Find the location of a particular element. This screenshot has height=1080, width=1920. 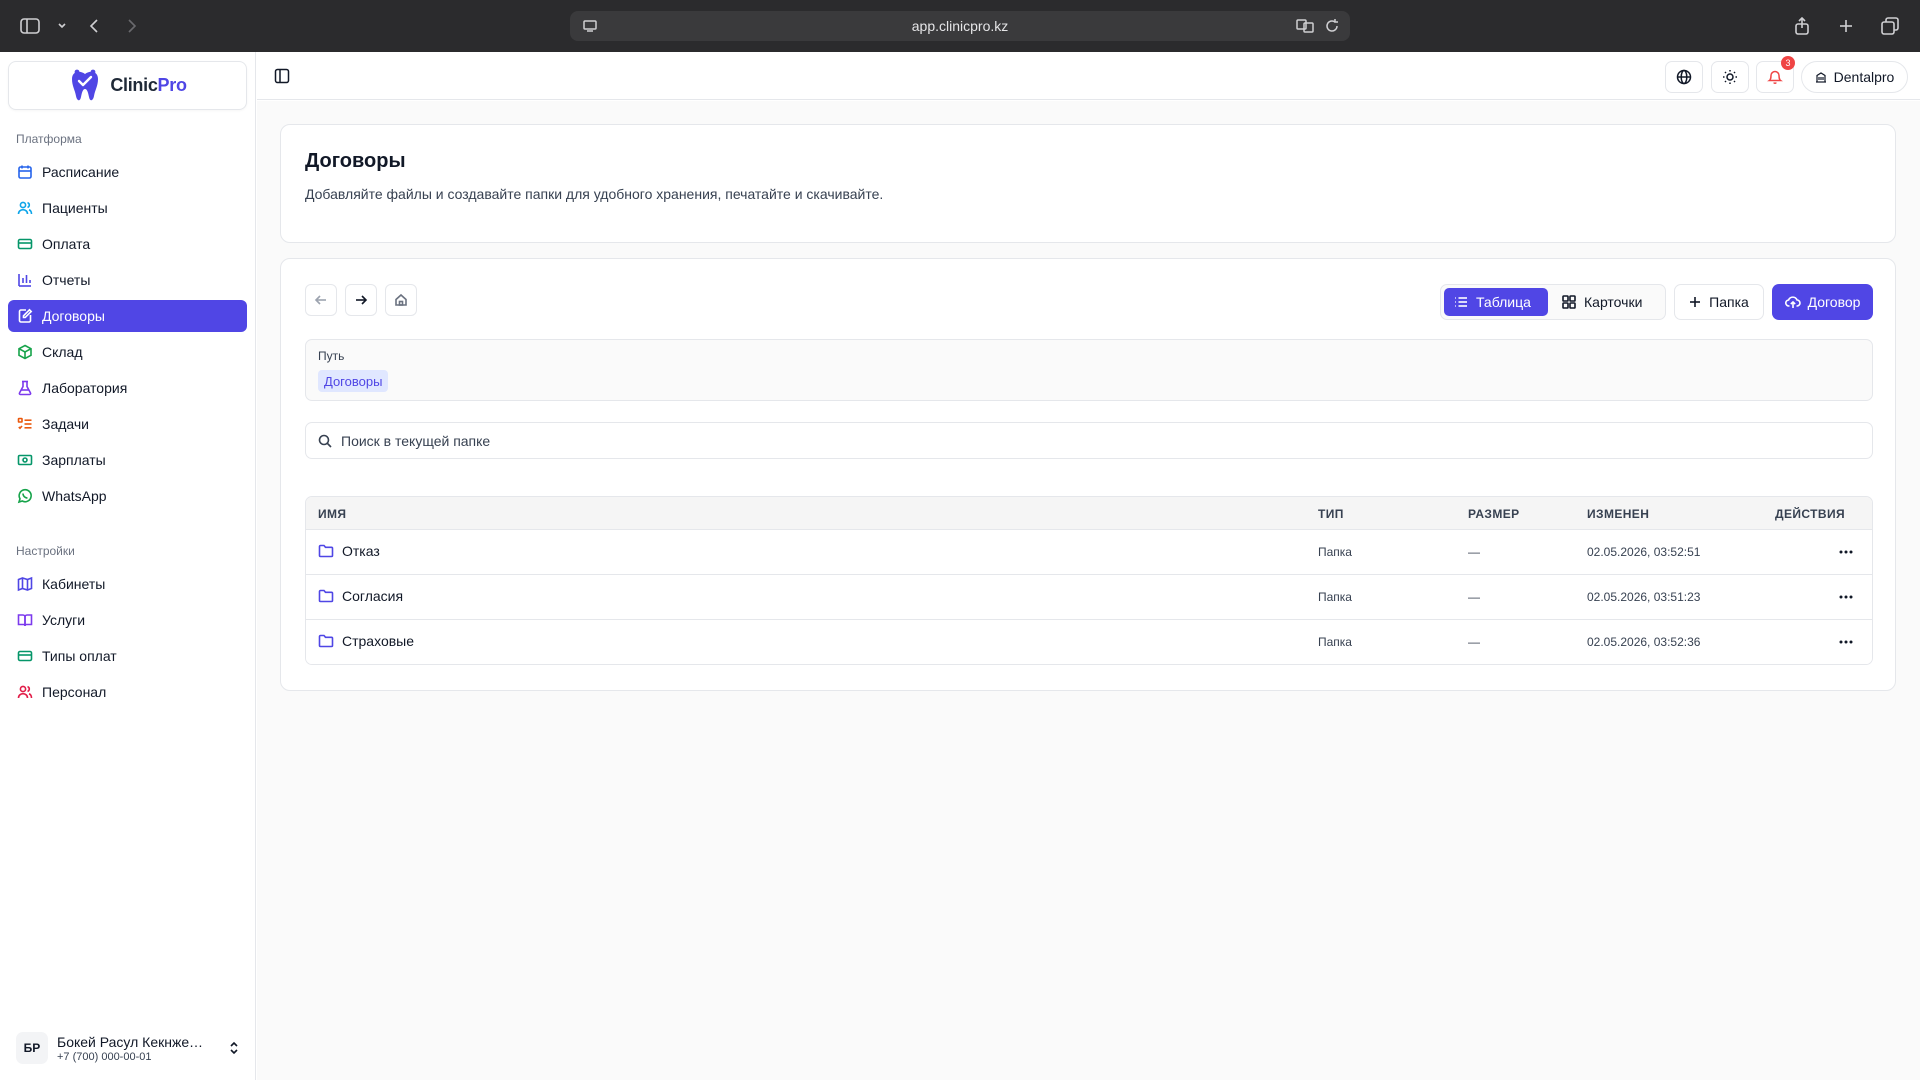

sidebar-item-label: Склад is located at coordinates (62, 352).